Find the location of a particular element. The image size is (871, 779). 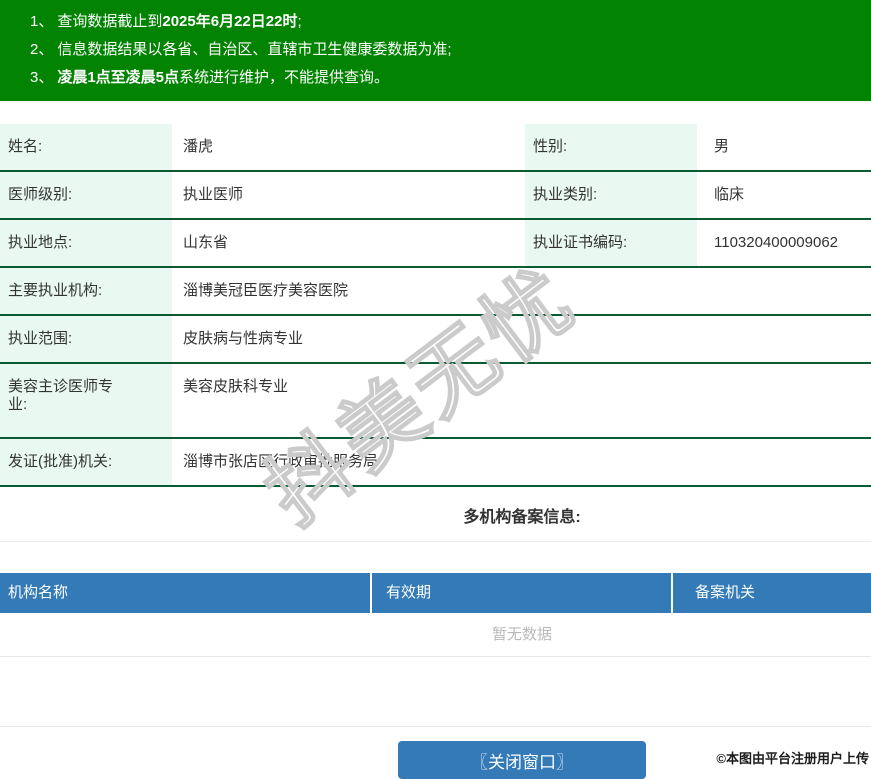

empty-data-placeholder: 暂无数据 is located at coordinates (435, 635).